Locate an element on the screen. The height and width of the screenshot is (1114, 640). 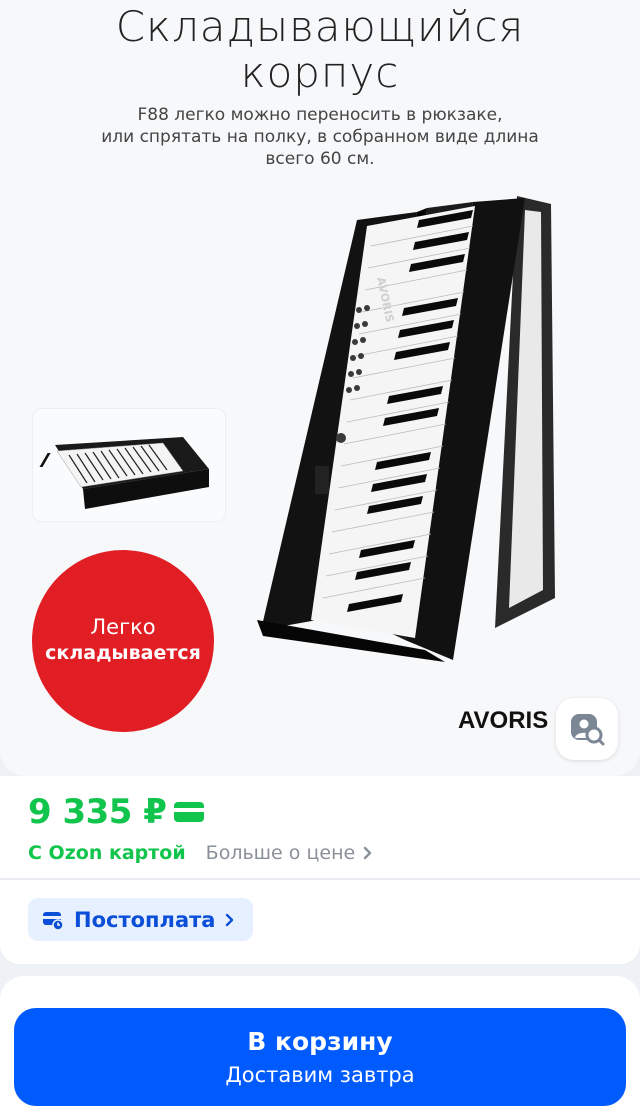
more-about-price-link: Больше о цене is located at coordinates (290, 853).